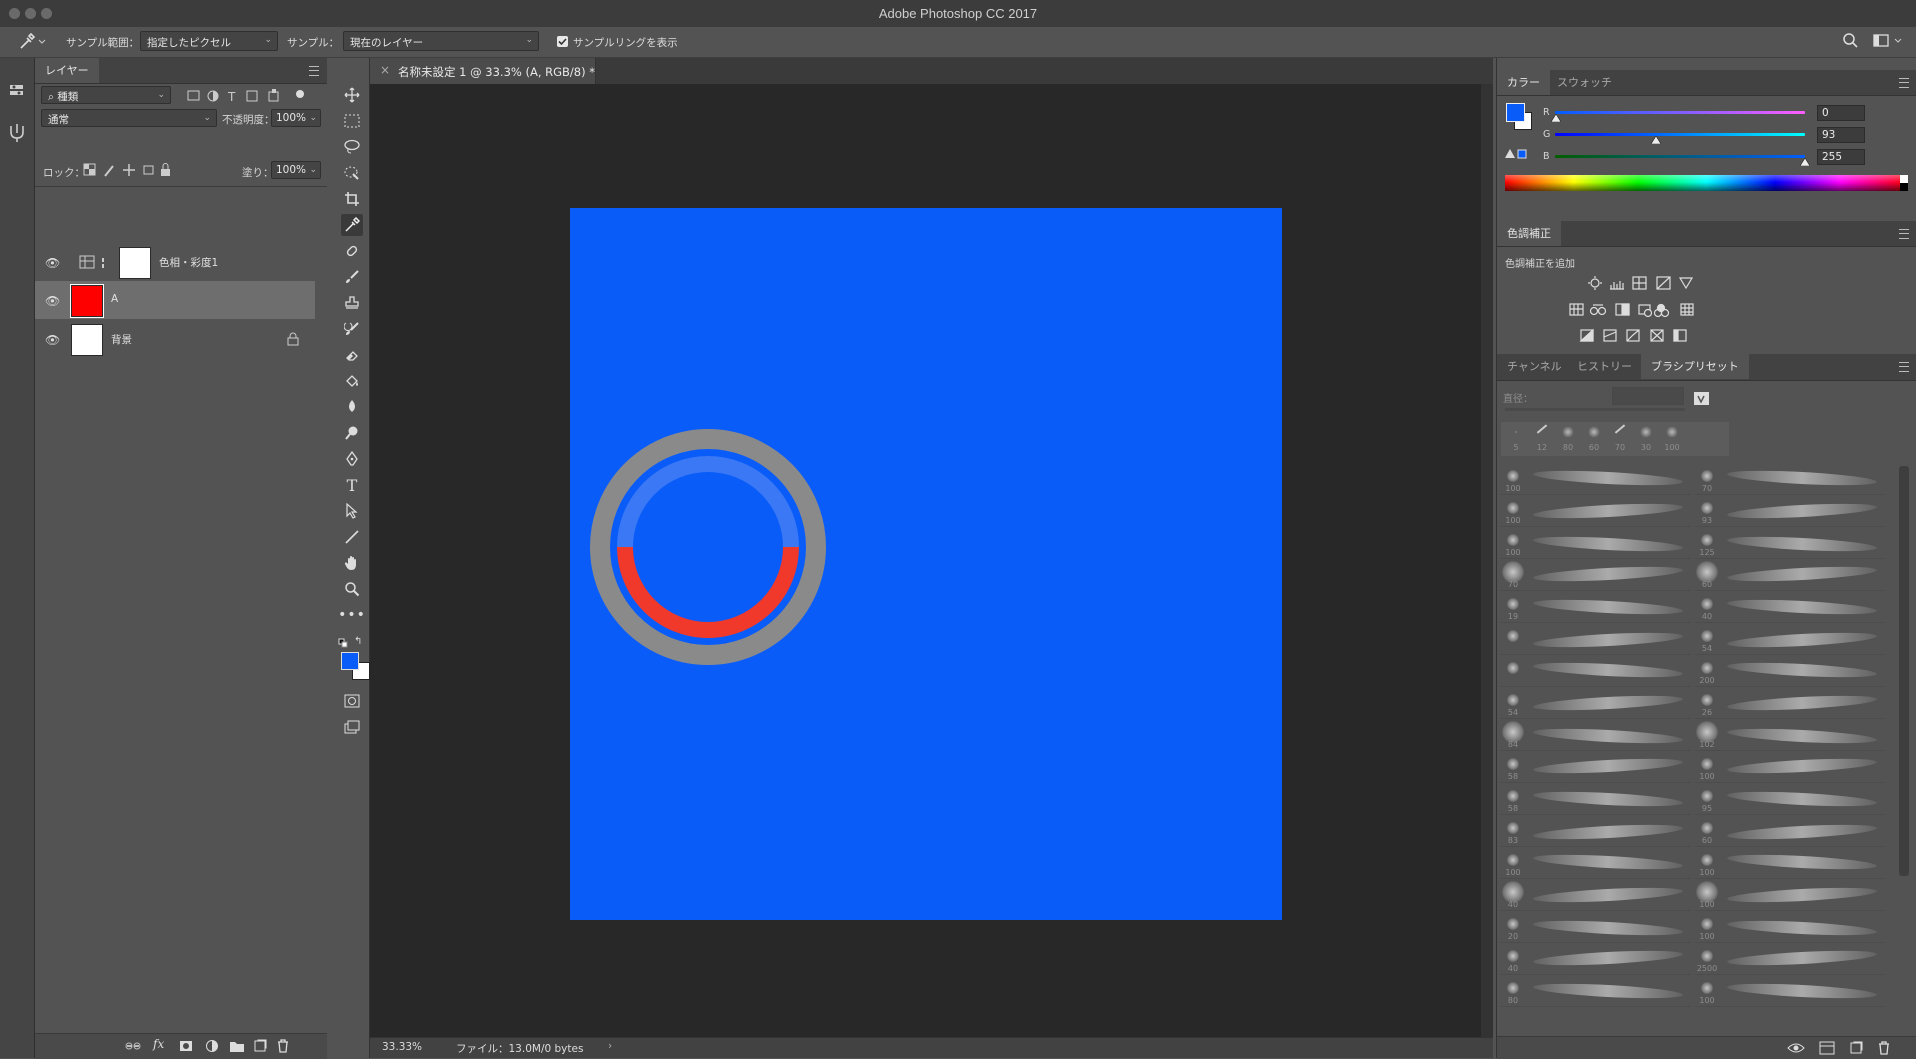 This screenshot has height=1059, width=1916. What do you see at coordinates (1584, 82) in the screenshot?
I see `tab-swatches: スウォッチ` at bounding box center [1584, 82].